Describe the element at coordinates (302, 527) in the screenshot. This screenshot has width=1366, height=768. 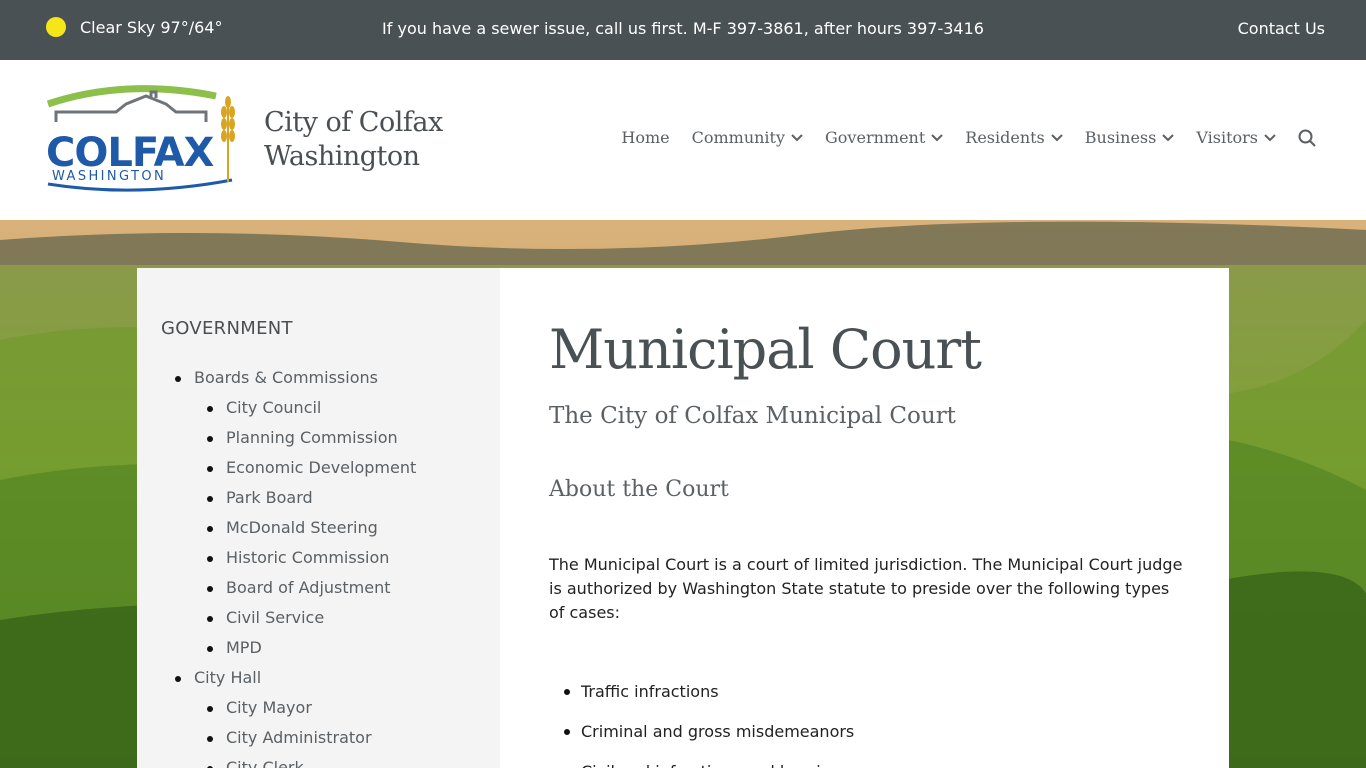
I see `sidebar-item-label: McDonald Steering` at that location.